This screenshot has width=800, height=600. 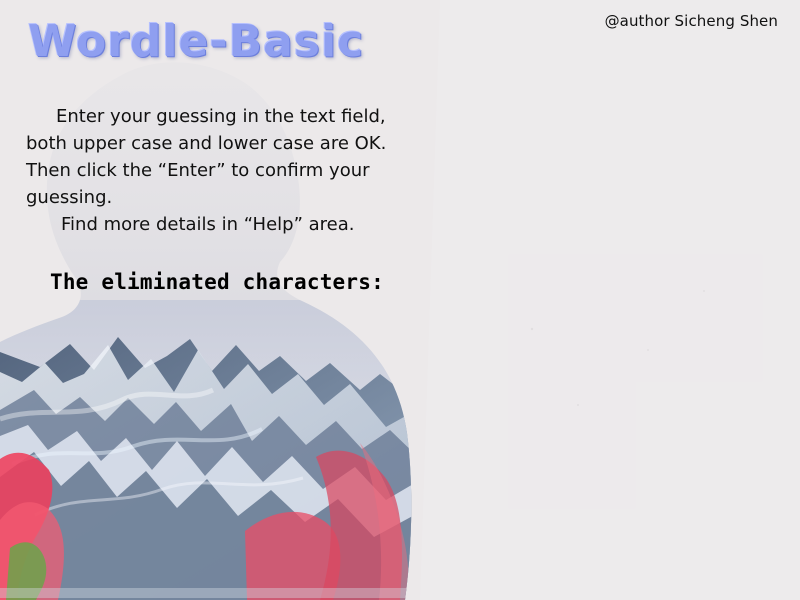 What do you see at coordinates (691, 21) in the screenshot?
I see `author-credit: @author Sicheng Shen` at bounding box center [691, 21].